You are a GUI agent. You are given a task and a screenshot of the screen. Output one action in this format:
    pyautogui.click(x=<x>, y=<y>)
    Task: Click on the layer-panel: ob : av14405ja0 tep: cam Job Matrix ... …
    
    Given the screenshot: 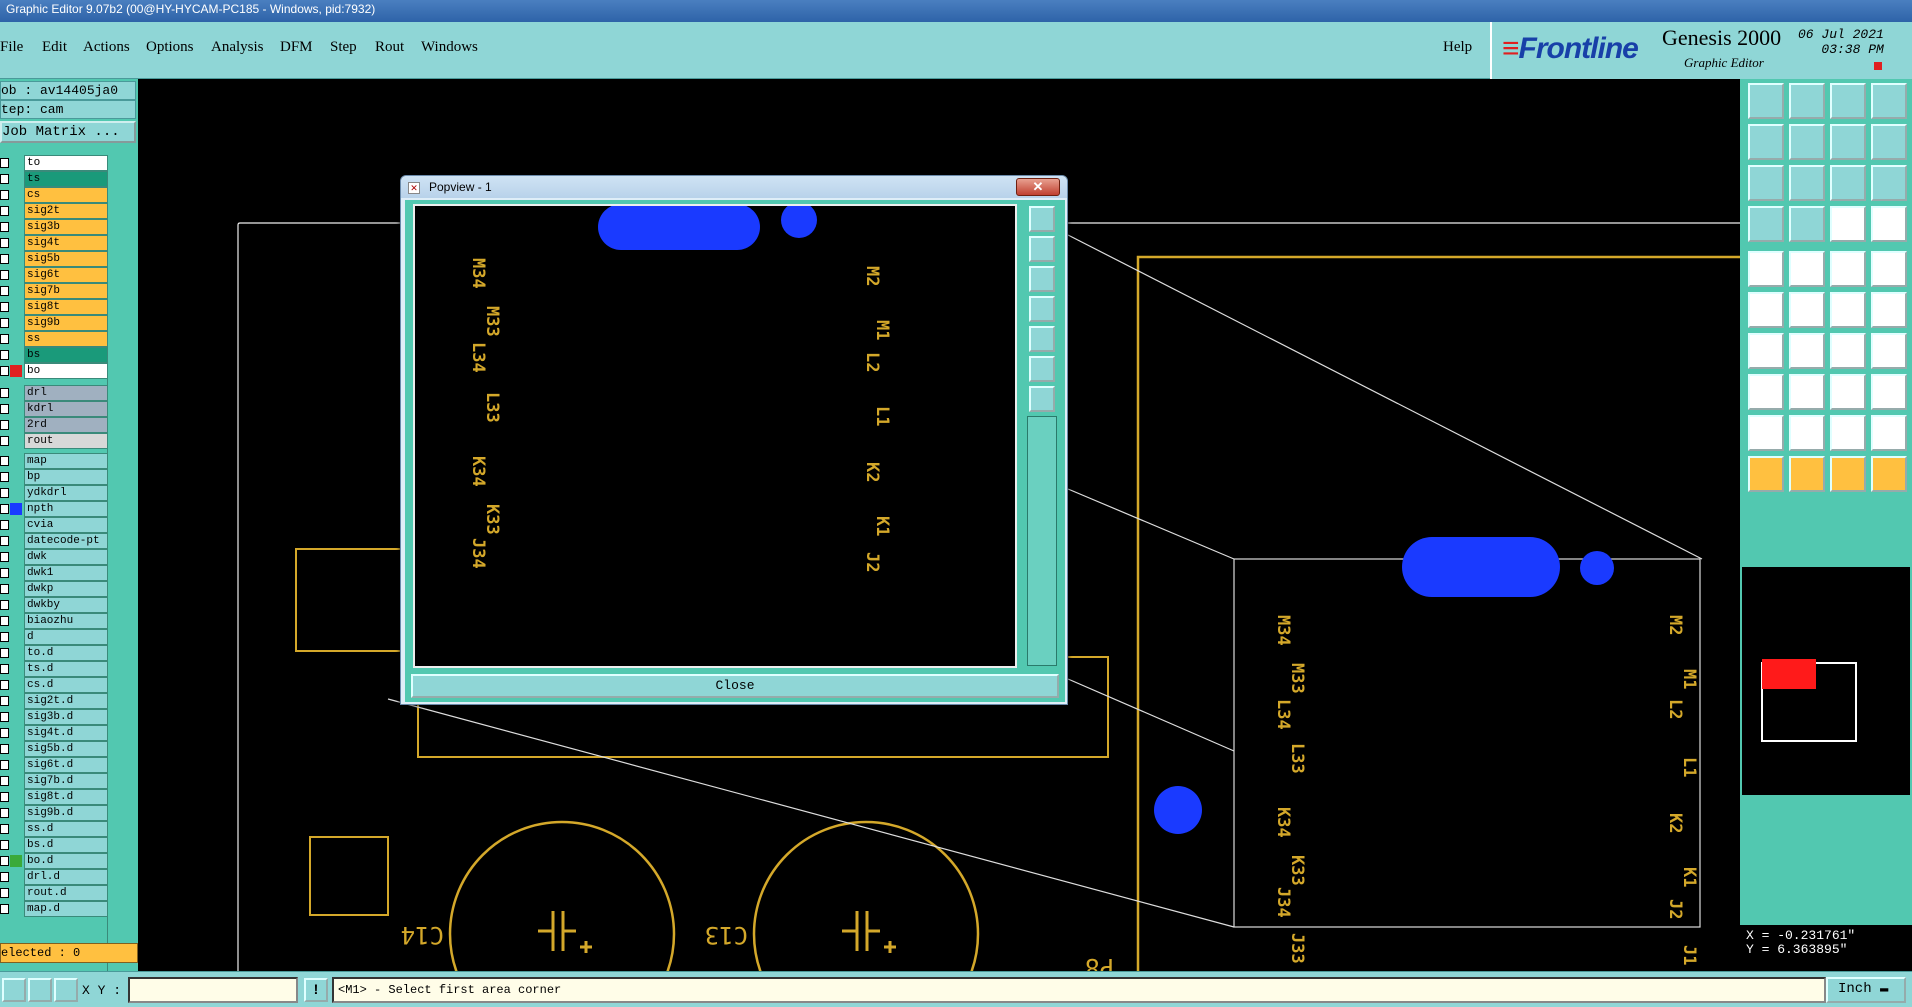 What is the action you would take?
    pyautogui.click(x=69, y=541)
    